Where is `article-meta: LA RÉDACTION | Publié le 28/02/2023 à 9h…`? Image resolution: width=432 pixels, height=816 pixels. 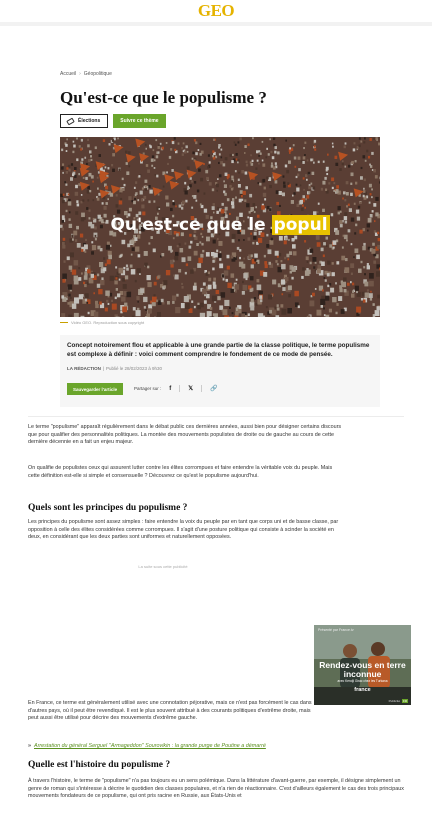 article-meta: LA RÉDACTION | Publié le 28/02/2023 à 9h… is located at coordinates (114, 368).